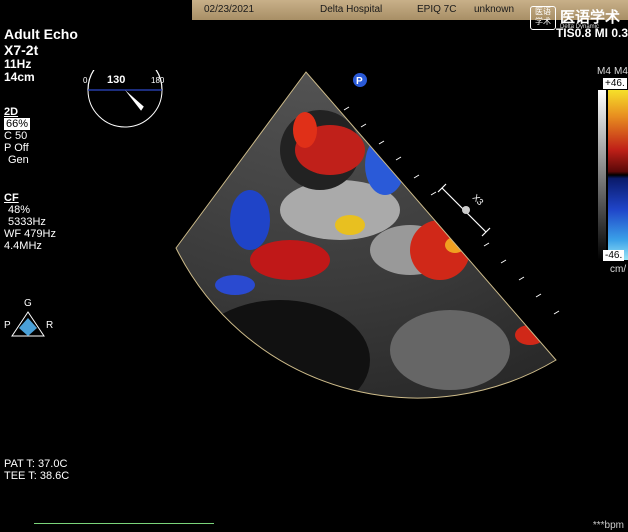 The width and height of the screenshot is (628, 532). Describe the element at coordinates (608, 525) in the screenshot. I see `heart-rate: ***bpm` at that location.